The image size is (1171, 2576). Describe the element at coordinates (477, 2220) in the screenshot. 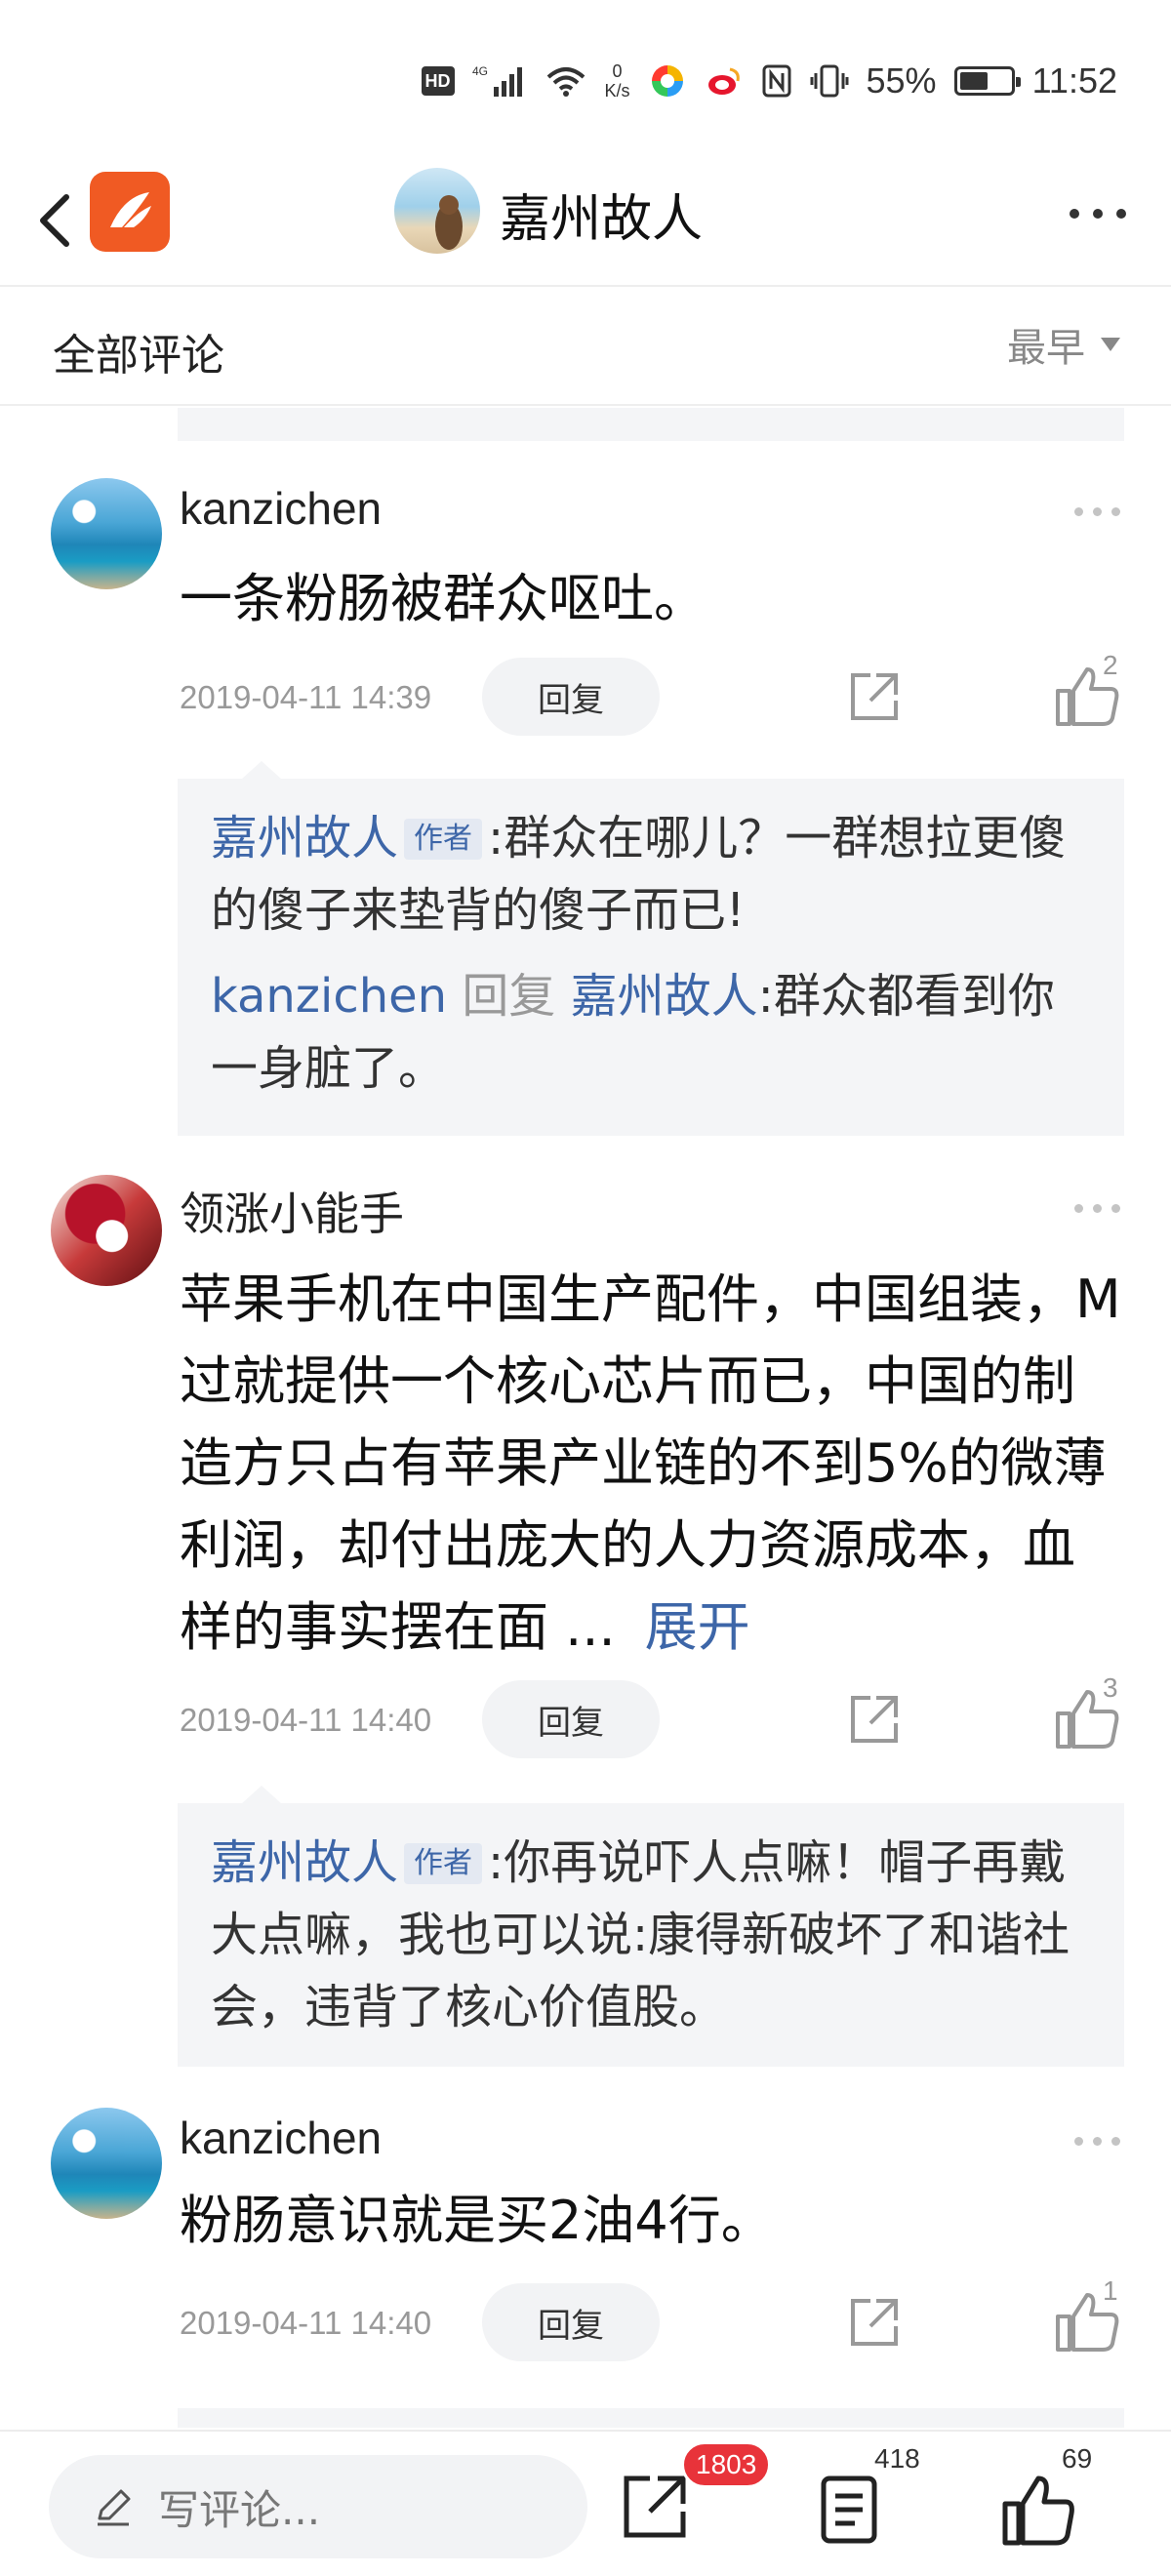

I see `comment-text: 粉肠意识就是买2油4行。` at that location.